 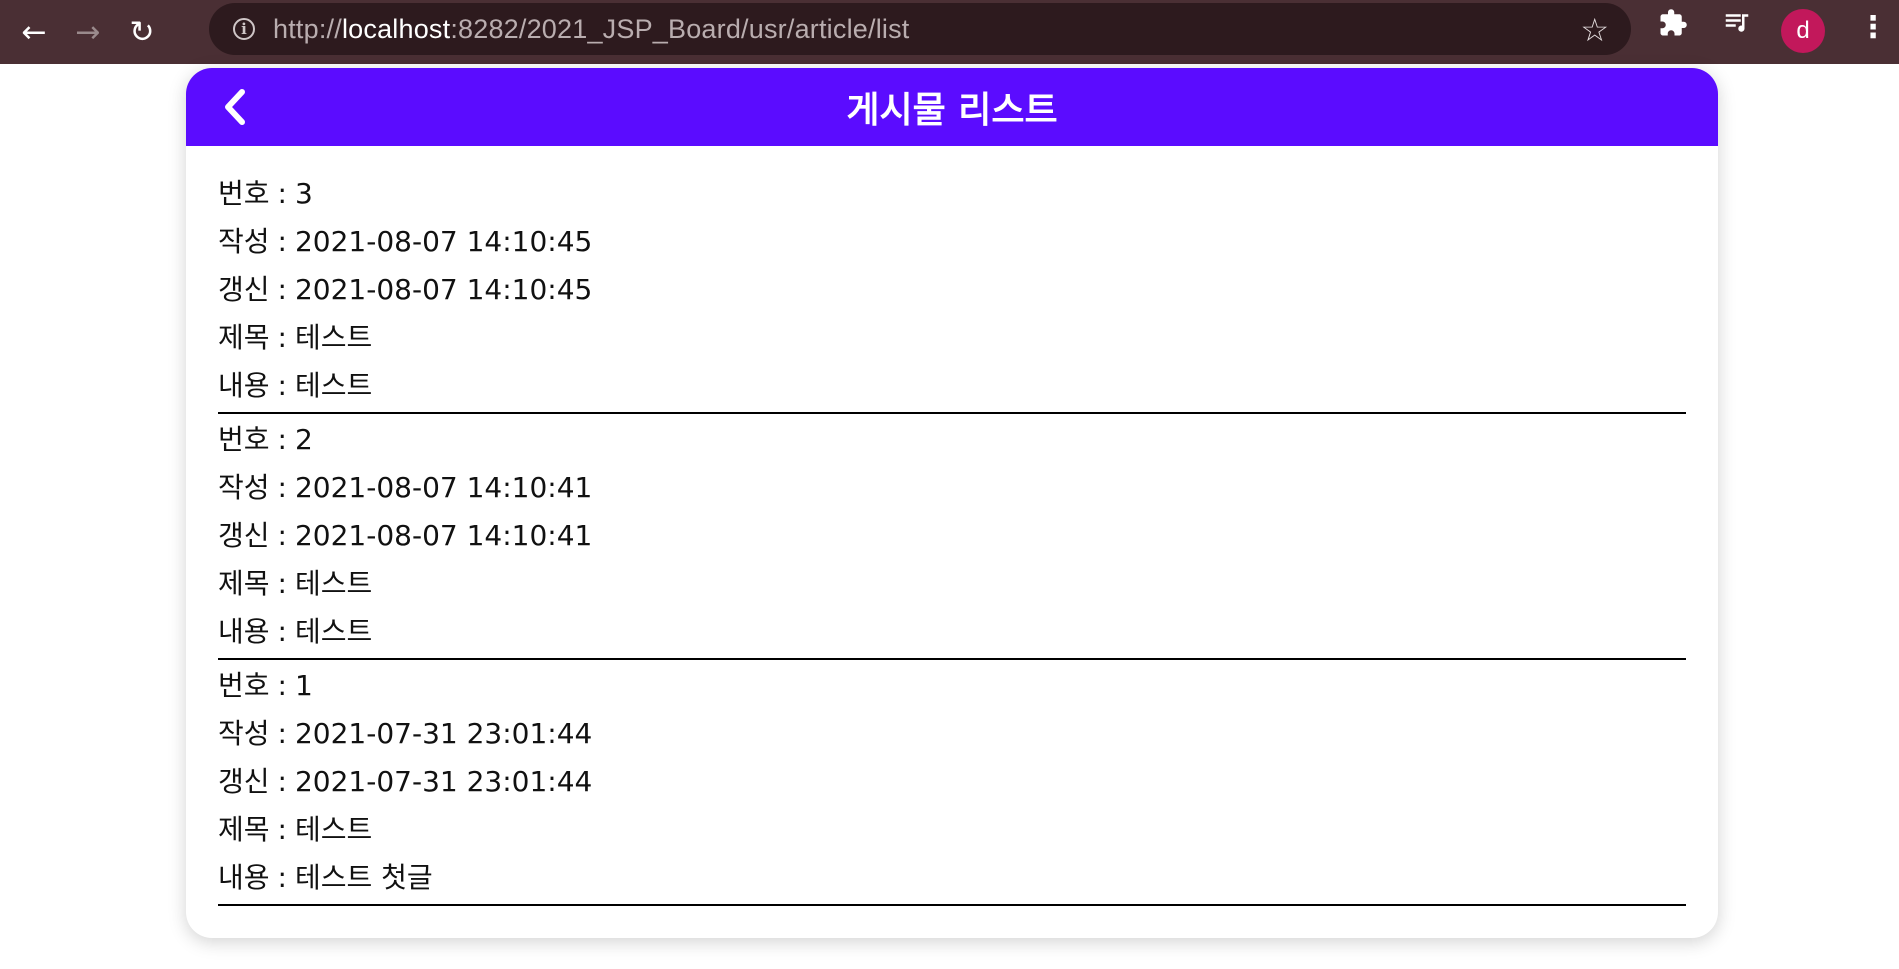 I want to click on url-scheme: http://, so click(x=307, y=28).